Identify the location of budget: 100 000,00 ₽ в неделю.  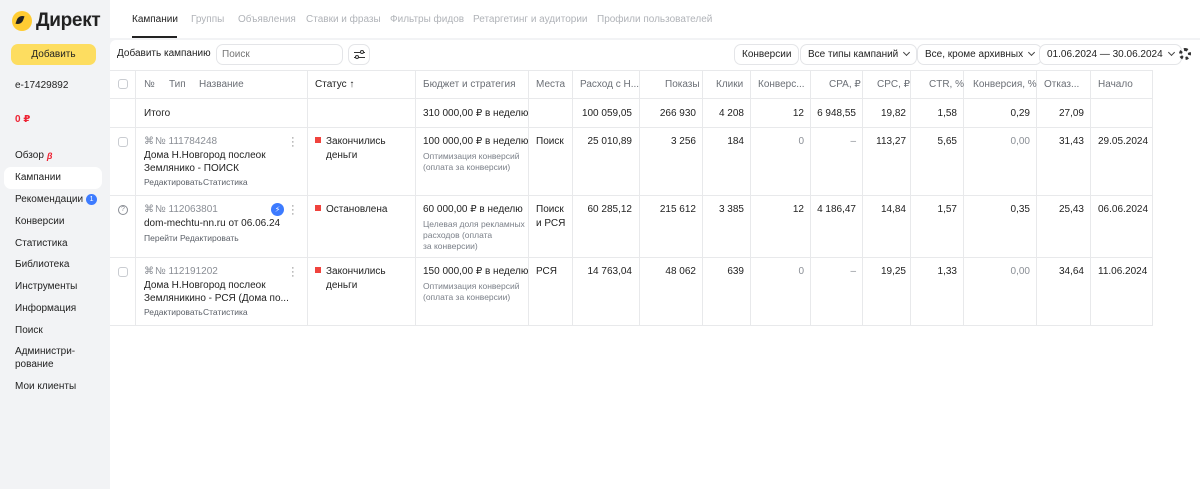
(475, 141).